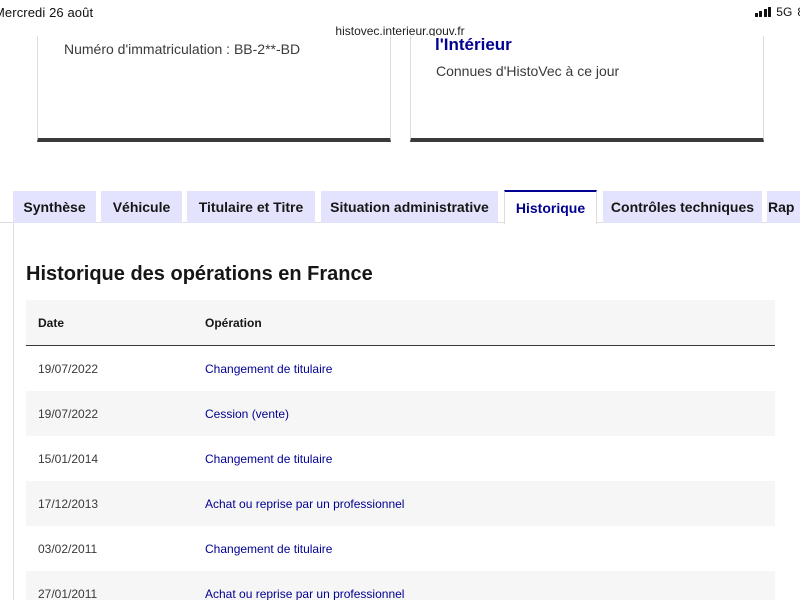 The image size is (800, 600). I want to click on info-card-title: l'Intérieur, so click(473, 44).